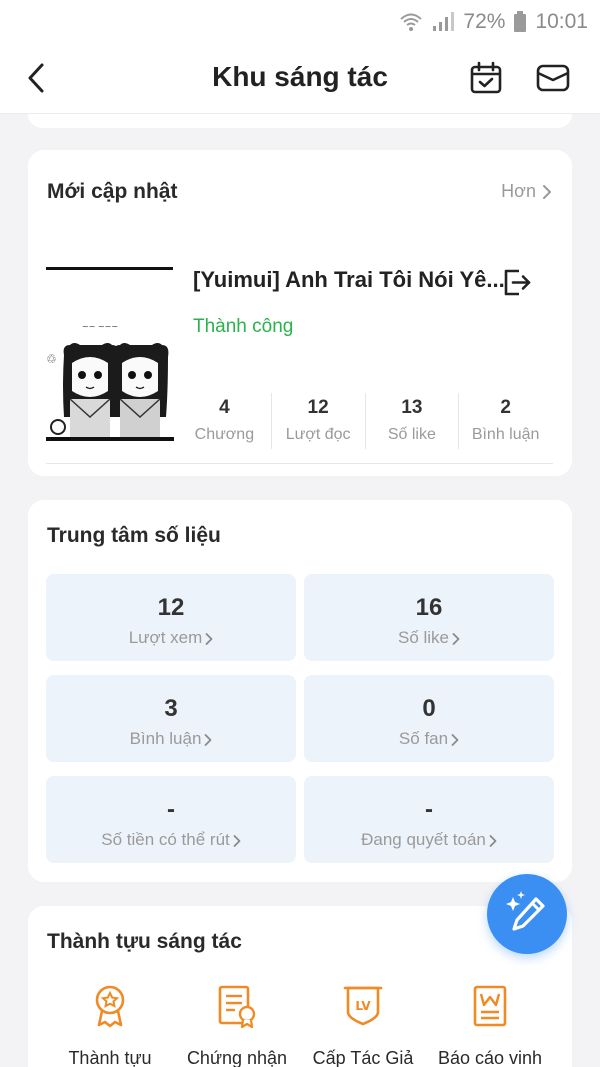 The width and height of the screenshot is (600, 1067). I want to click on tile-label-row: Số tiền có thể rút, so click(171, 840).